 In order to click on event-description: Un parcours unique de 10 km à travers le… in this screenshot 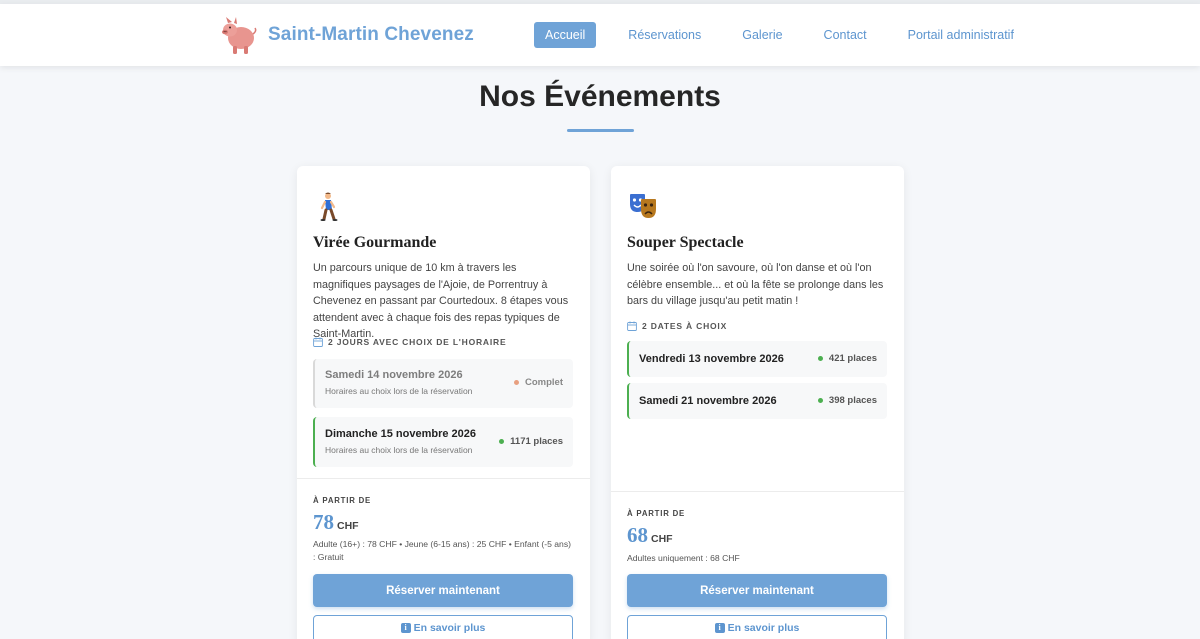, I will do `click(441, 301)`.